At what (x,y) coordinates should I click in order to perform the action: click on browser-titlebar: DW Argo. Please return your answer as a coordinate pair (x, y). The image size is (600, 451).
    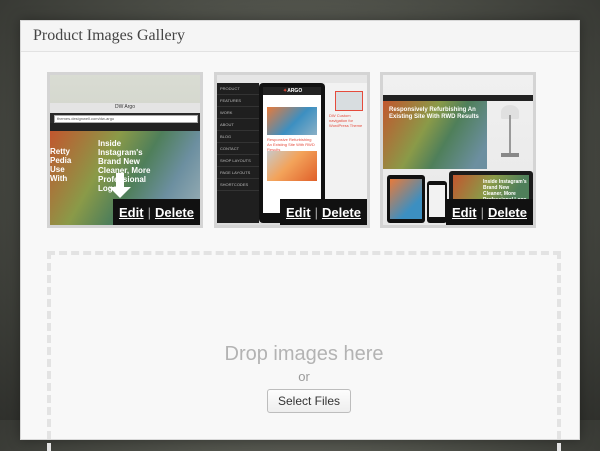
    Looking at the image, I should click on (125, 108).